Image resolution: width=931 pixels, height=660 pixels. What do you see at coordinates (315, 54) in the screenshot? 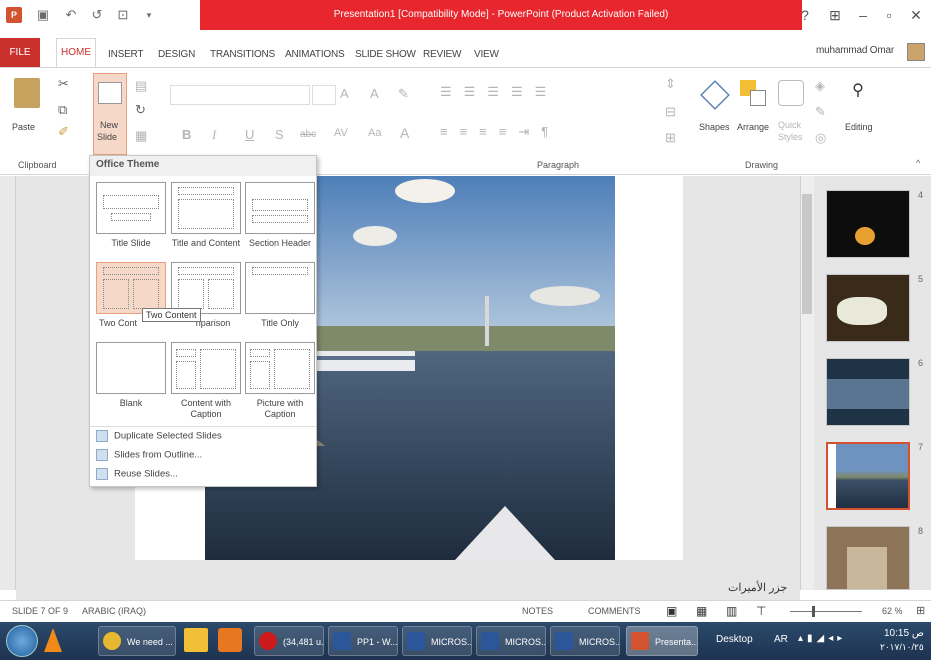
I see `tab-animations: ANIMATIONS` at bounding box center [315, 54].